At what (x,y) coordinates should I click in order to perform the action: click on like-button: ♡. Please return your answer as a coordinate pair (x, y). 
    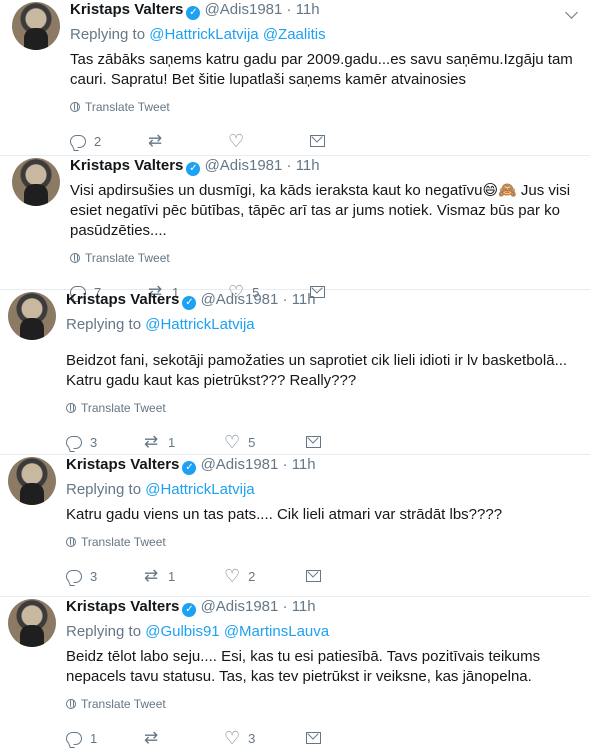
    Looking at the image, I should click on (240, 141).